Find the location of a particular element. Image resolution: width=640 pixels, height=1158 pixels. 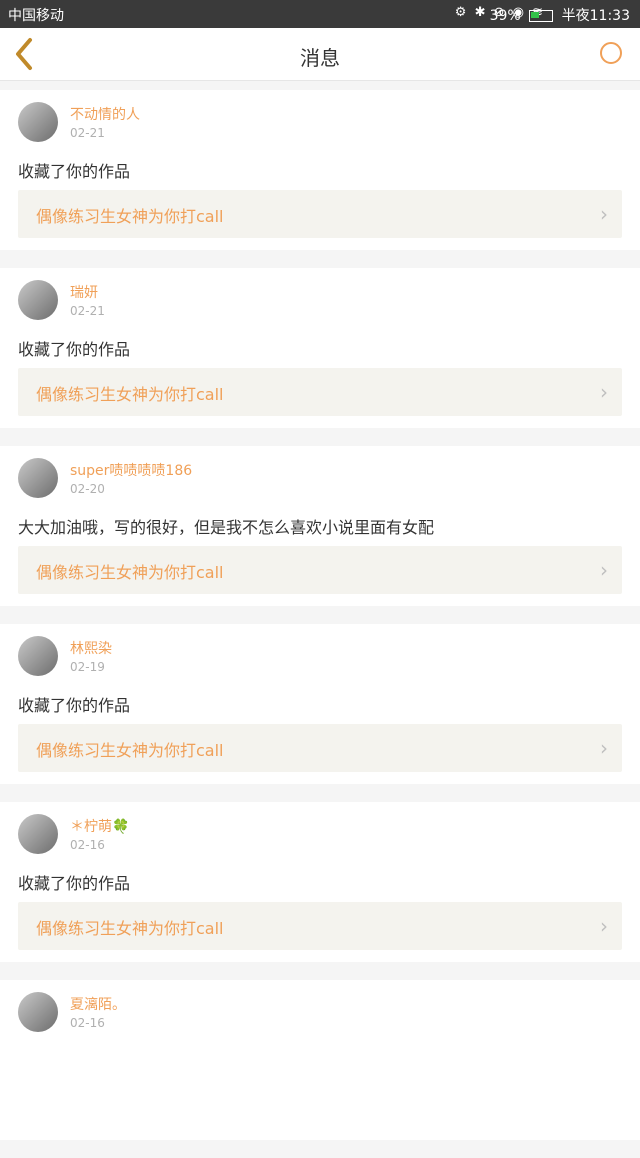

clock: 半夜11:33 is located at coordinates (595, 16).